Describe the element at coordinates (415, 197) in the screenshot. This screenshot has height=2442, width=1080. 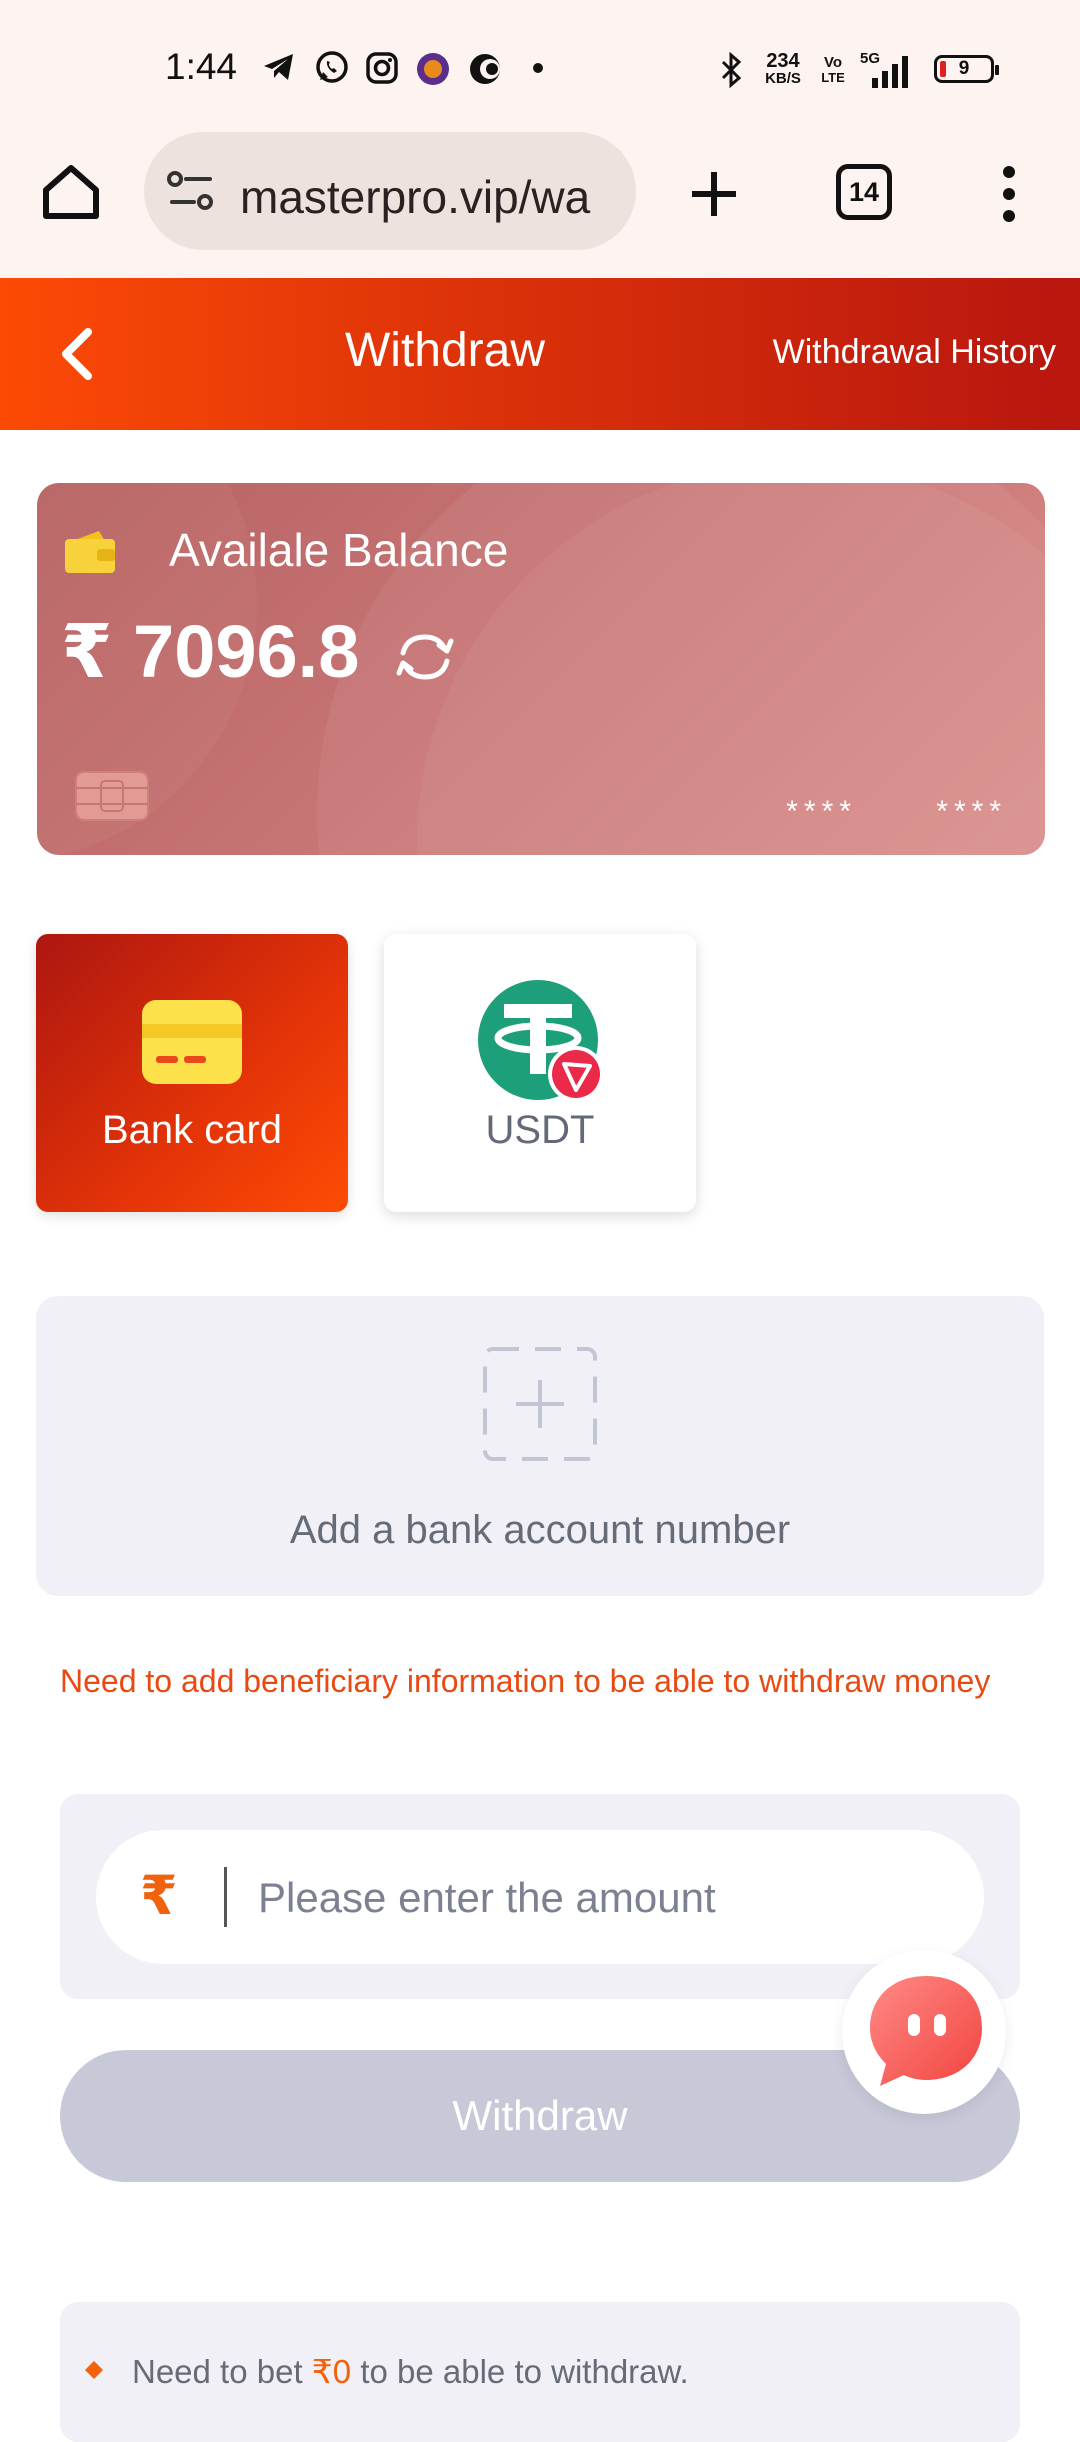
I see `url-text: masterpro.vip/wa` at that location.